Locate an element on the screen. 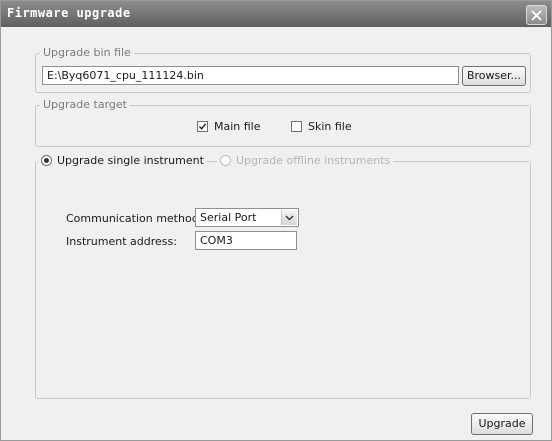 Image resolution: width=552 pixels, height=441 pixels. upgrade-button: Upgrade is located at coordinates (502, 424).